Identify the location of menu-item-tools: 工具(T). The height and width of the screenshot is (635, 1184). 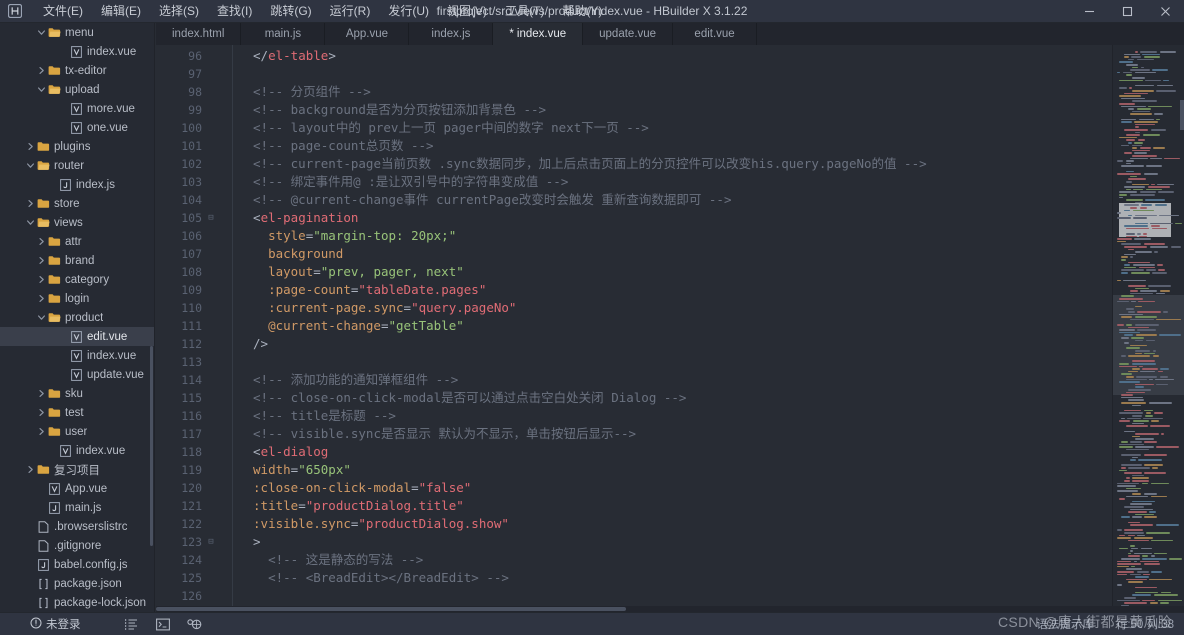
(524, 11).